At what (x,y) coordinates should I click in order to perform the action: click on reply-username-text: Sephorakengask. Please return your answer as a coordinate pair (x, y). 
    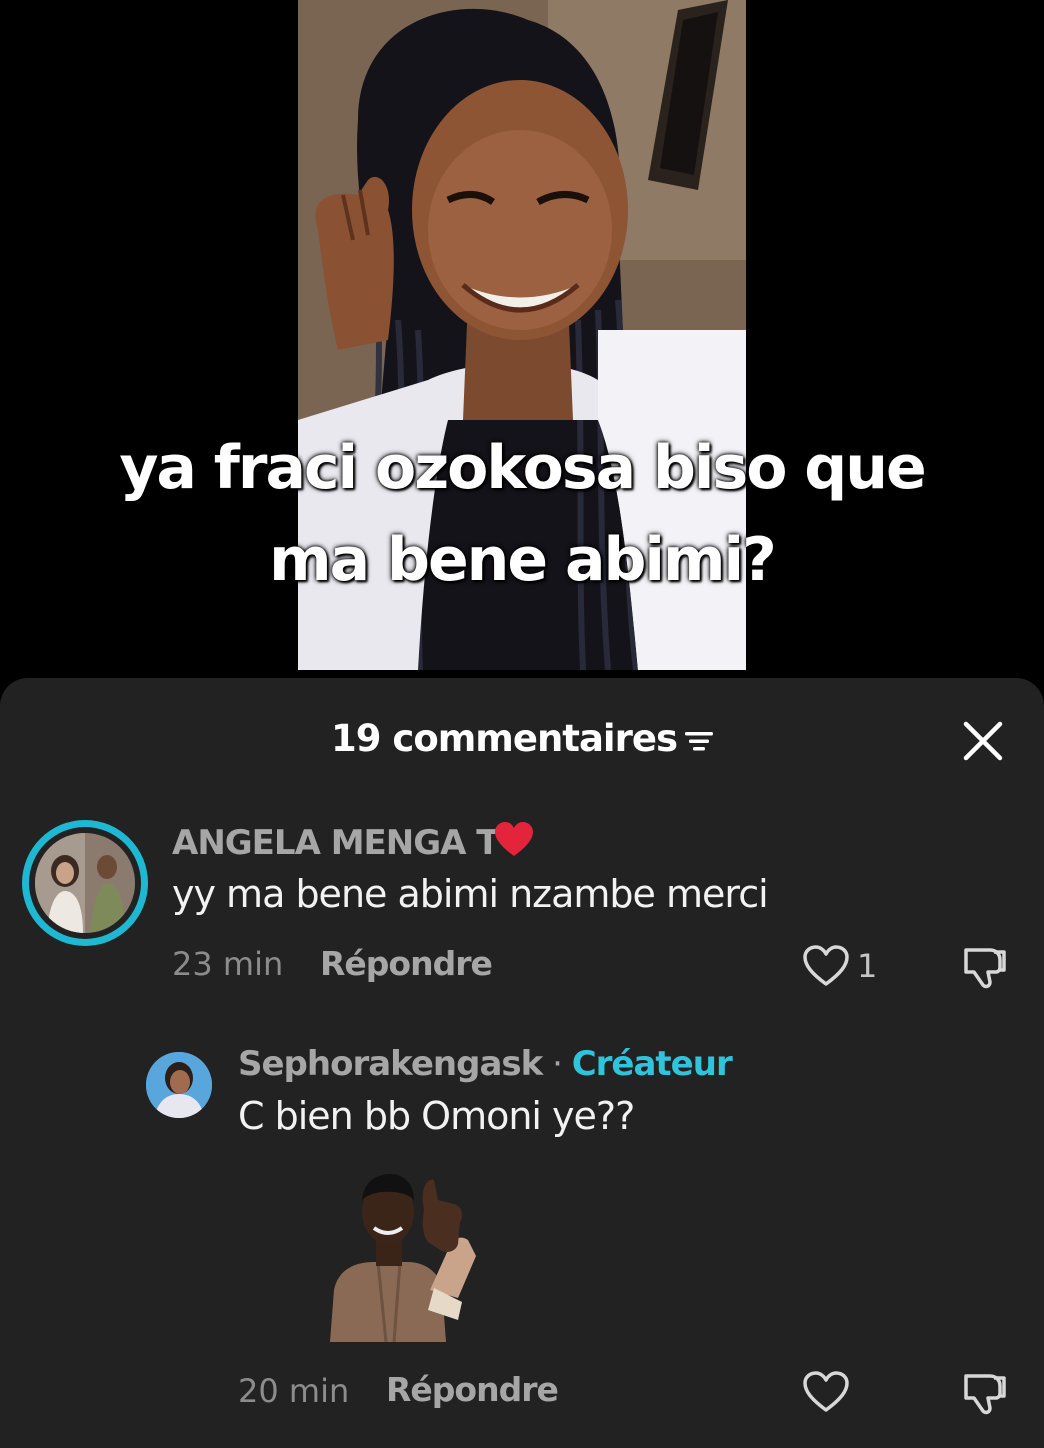
    Looking at the image, I should click on (390, 1064).